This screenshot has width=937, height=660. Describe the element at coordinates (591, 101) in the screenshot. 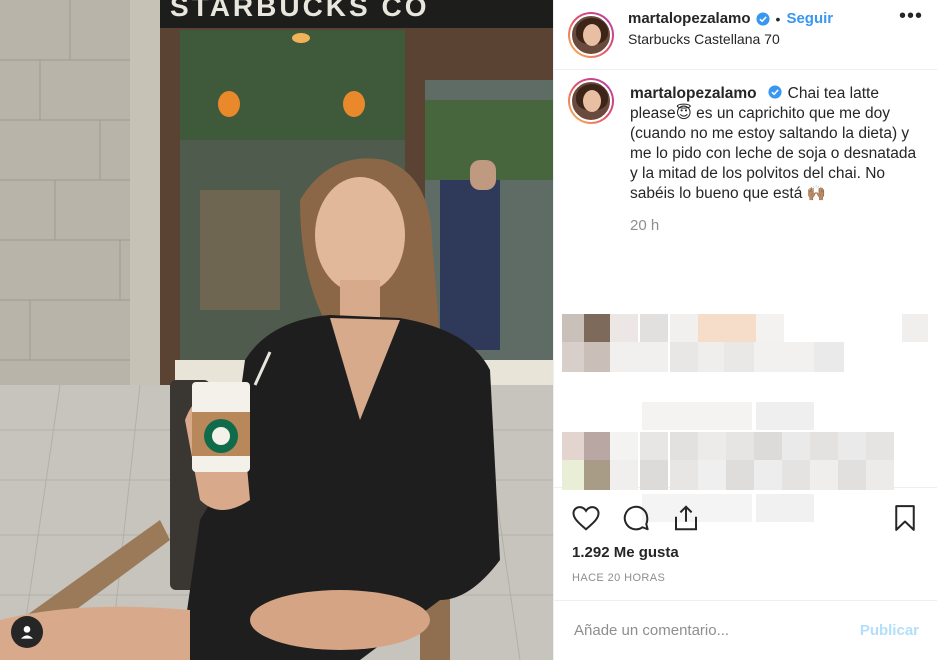

I see `caption-author-avatar` at that location.